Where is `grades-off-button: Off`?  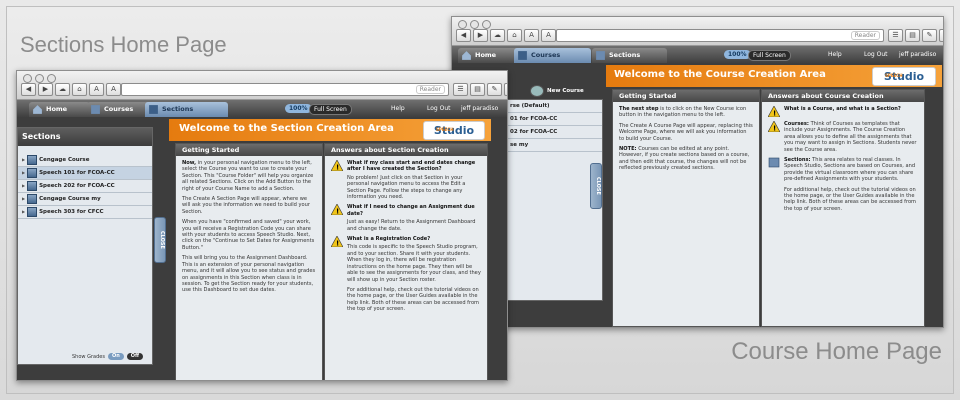 grades-off-button: Off is located at coordinates (135, 356).